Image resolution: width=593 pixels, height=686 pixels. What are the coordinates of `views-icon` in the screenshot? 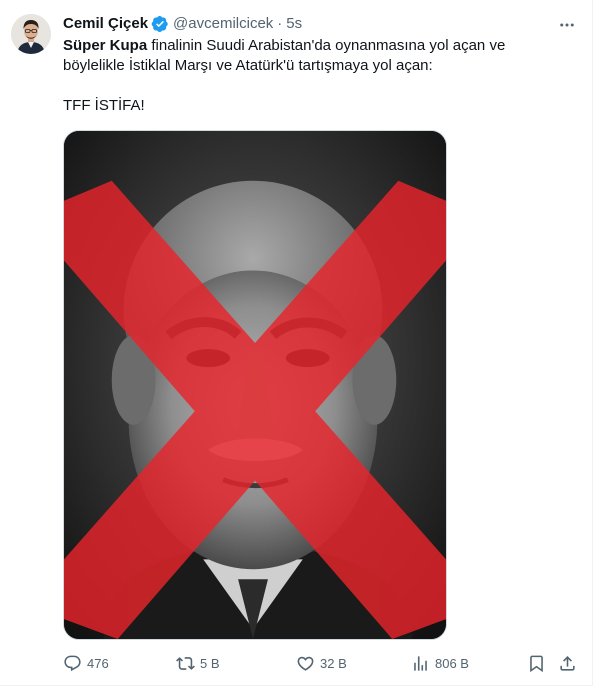 It's located at (420, 663).